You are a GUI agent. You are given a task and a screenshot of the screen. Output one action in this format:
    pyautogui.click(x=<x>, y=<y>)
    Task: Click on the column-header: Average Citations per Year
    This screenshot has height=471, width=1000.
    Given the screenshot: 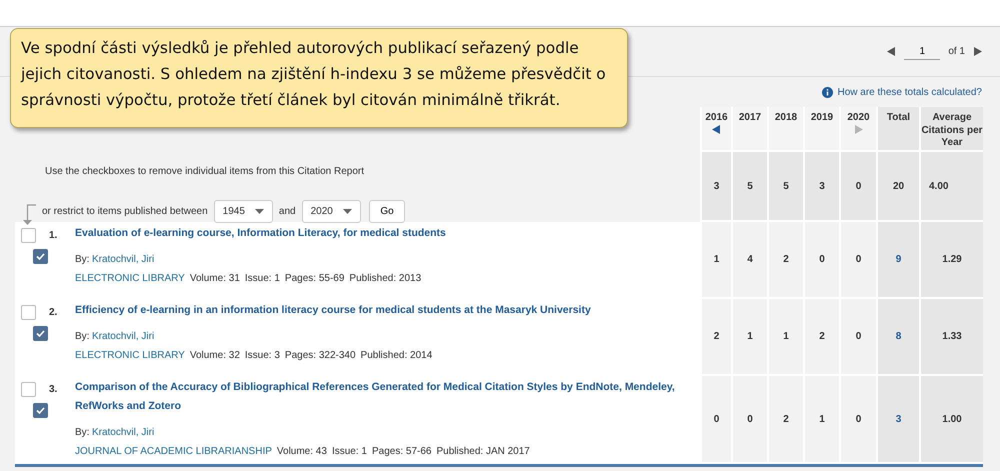 What is the action you would take?
    pyautogui.click(x=952, y=131)
    